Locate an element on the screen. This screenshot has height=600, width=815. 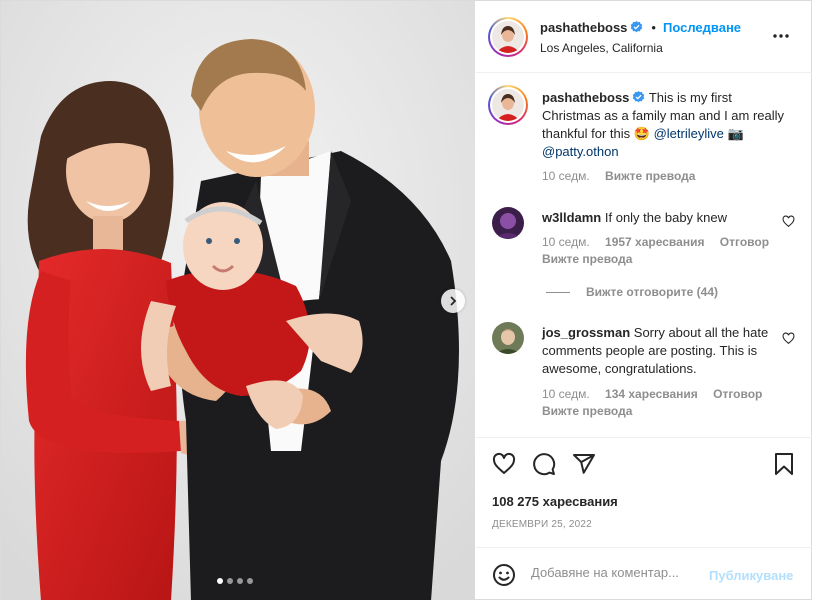
mention-link: @letrileylive is located at coordinates (689, 133).